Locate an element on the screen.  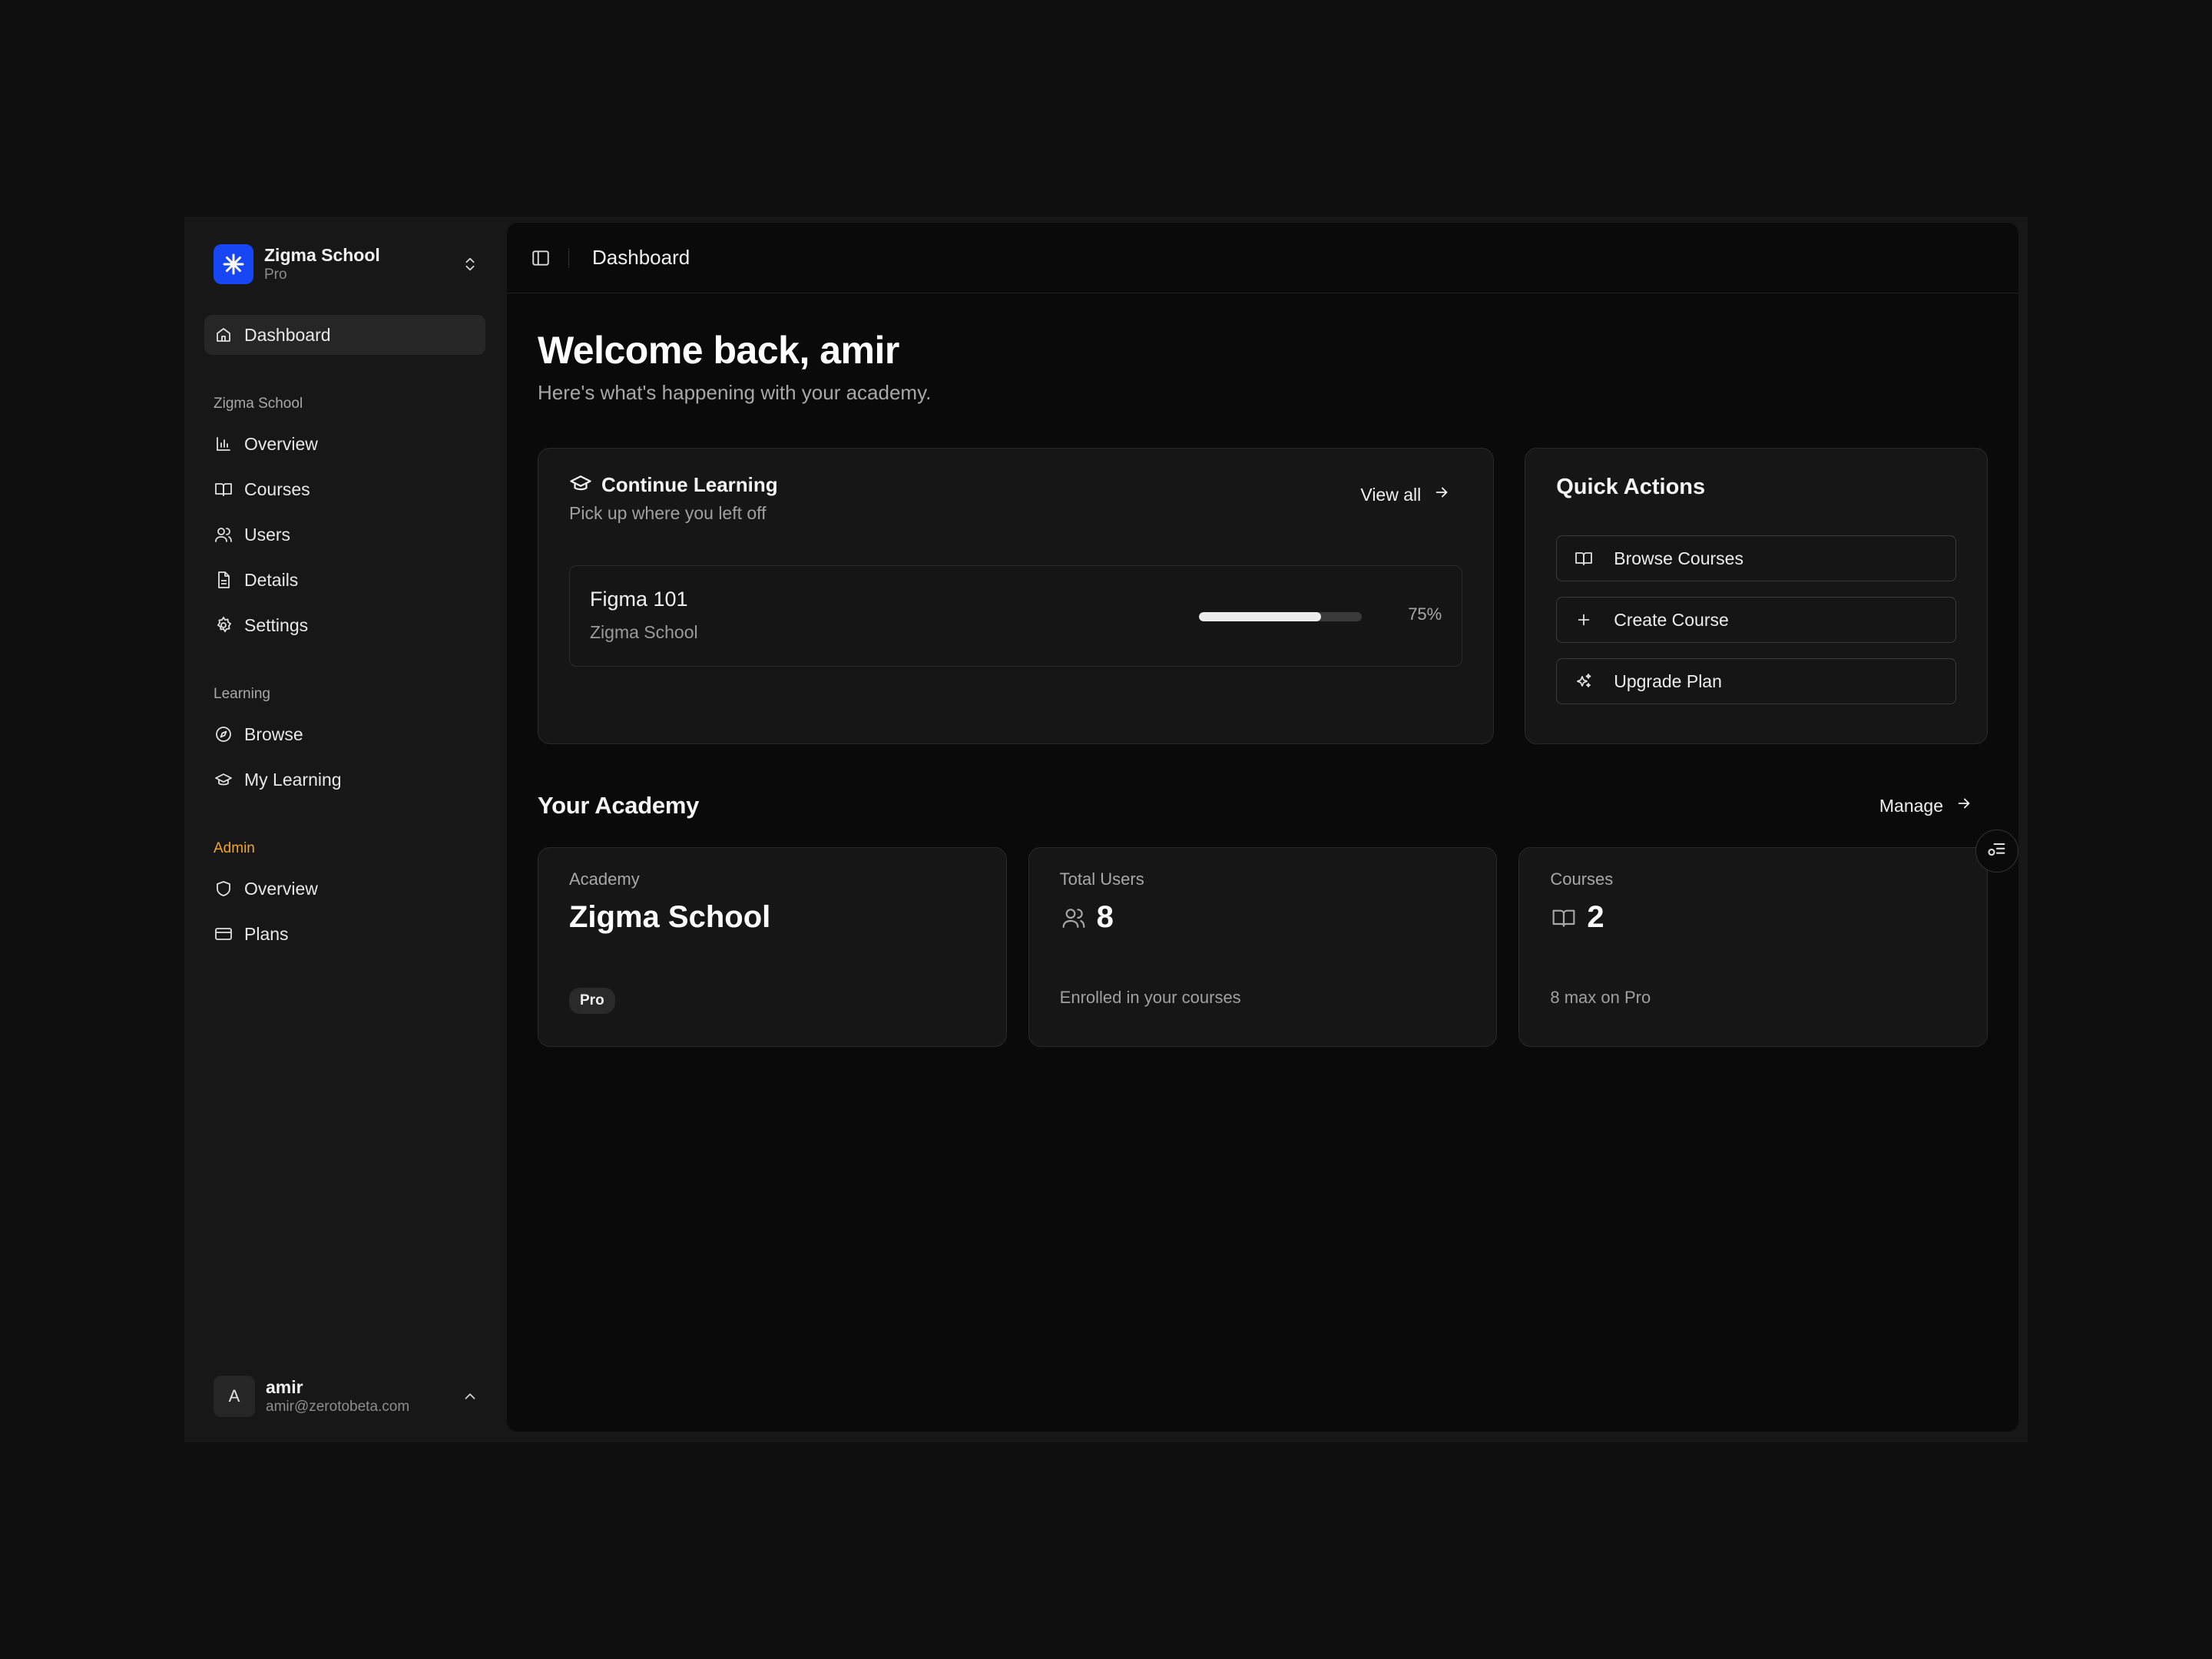
user-menu: A amir amir@zerotobeta.com is located at coordinates (344, 1397).